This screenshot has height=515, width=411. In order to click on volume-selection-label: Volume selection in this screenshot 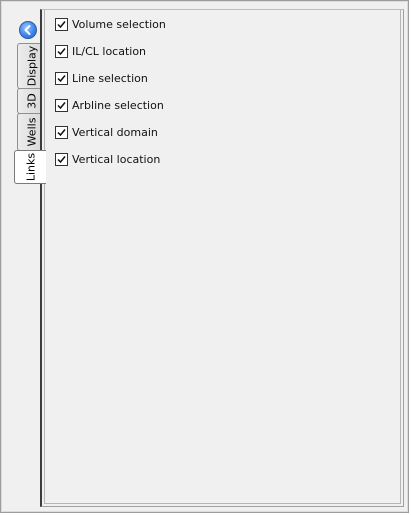, I will do `click(119, 24)`.